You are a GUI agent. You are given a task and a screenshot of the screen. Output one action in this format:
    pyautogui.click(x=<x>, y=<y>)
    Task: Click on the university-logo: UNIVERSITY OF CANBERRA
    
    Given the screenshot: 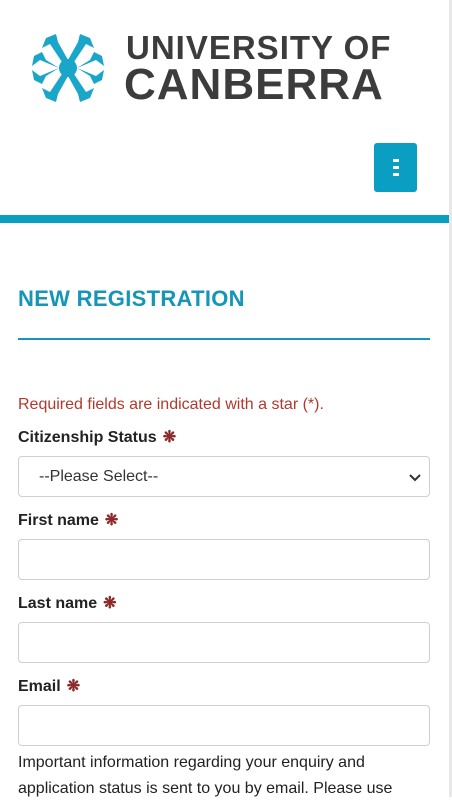 What is the action you would take?
    pyautogui.click(x=209, y=69)
    